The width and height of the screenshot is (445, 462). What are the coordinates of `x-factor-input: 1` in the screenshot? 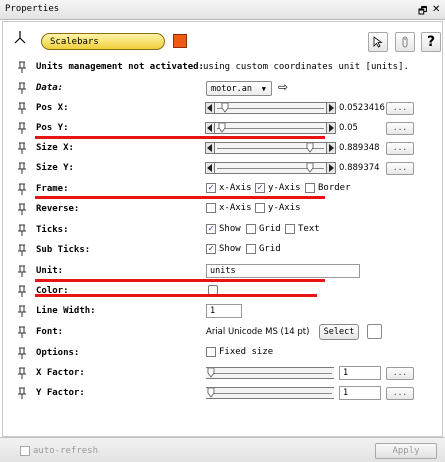 It's located at (360, 373).